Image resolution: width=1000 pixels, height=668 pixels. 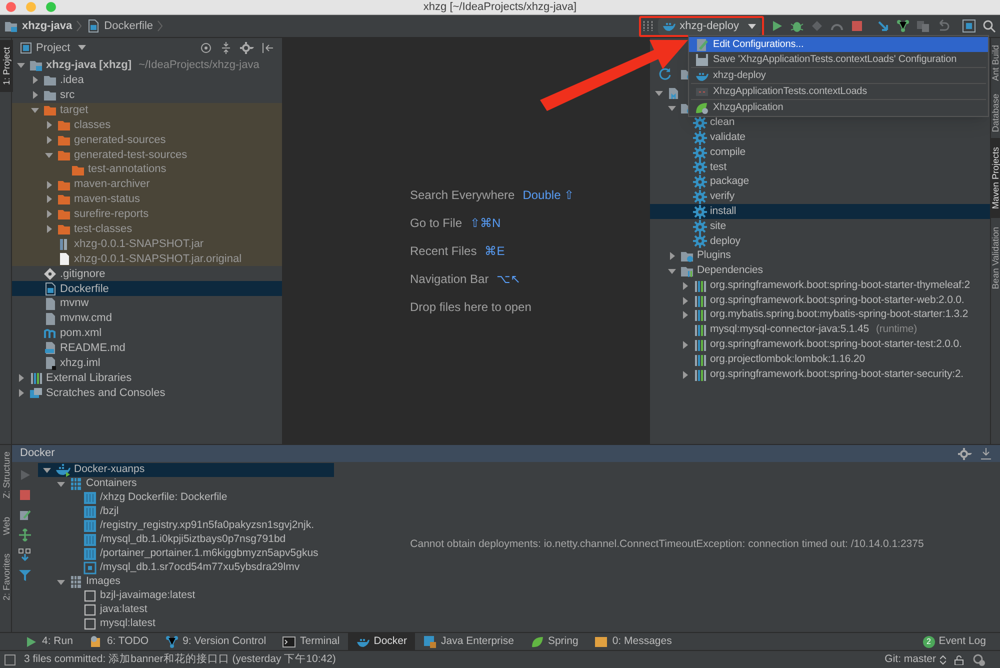 I want to click on hint-text: Recent Files, so click(x=443, y=251).